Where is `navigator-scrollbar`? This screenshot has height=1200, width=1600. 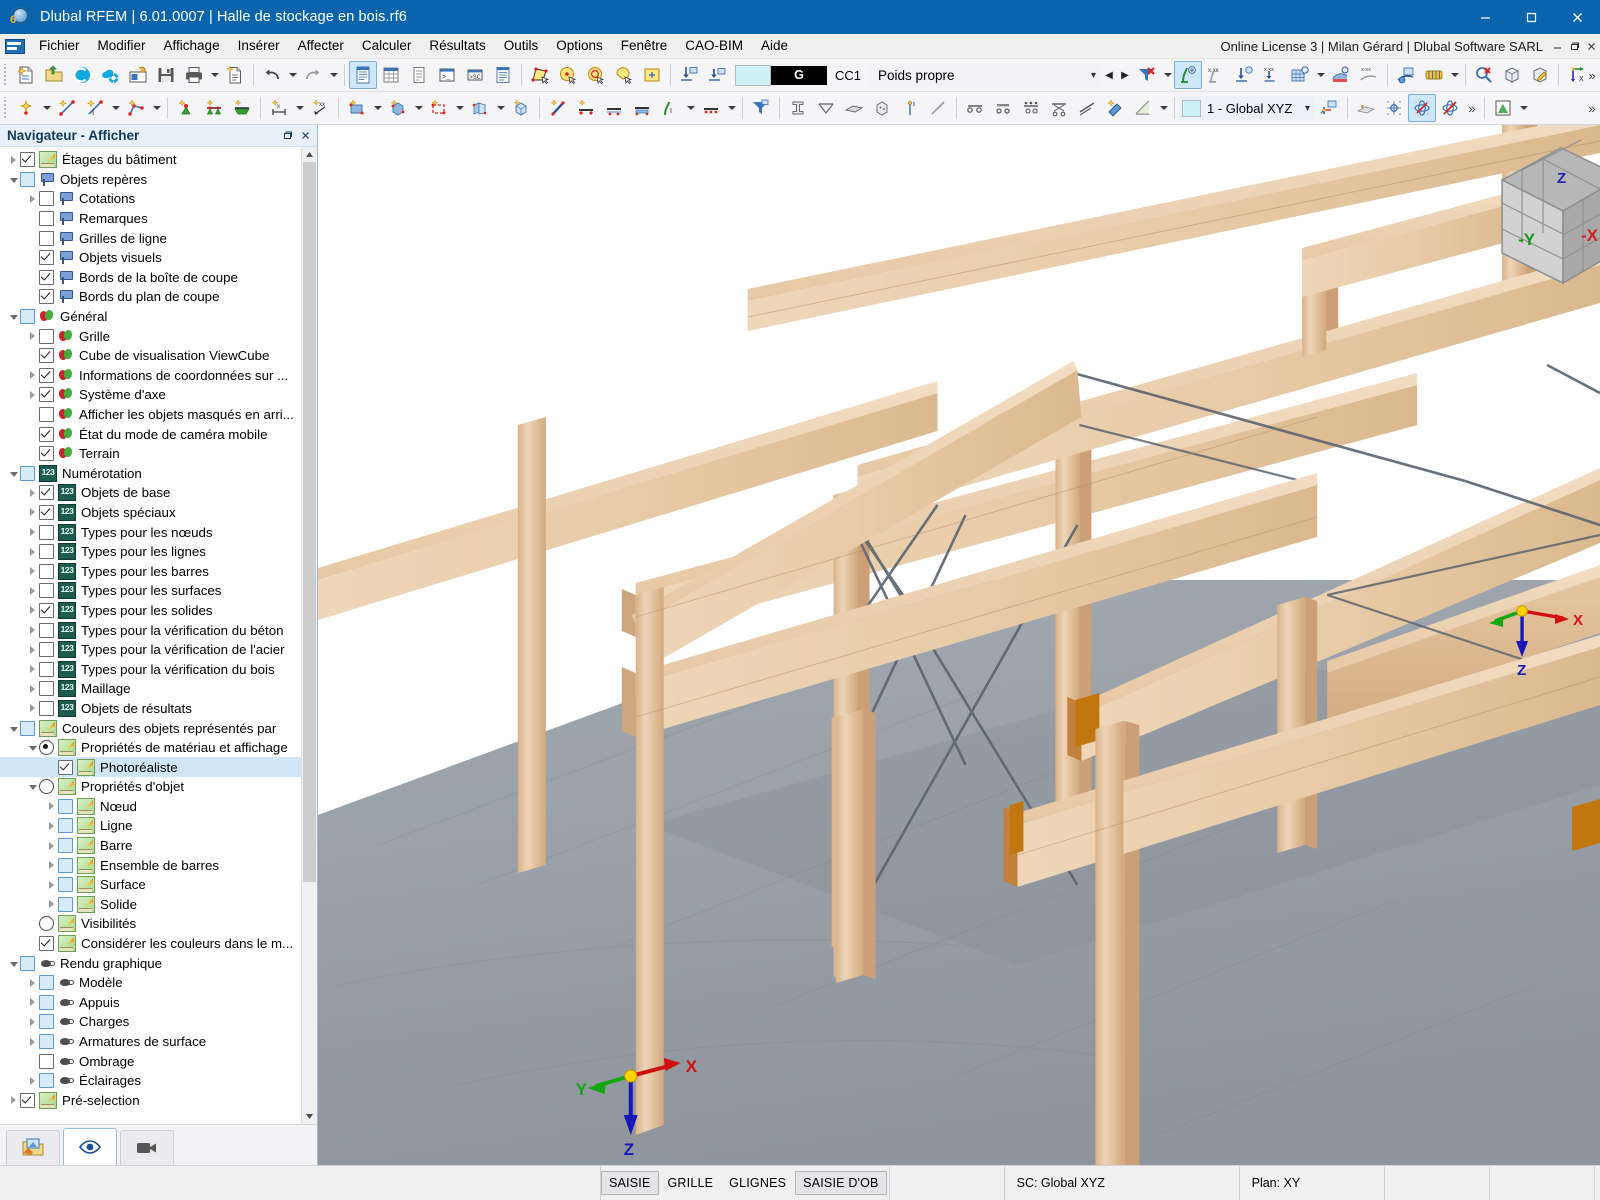 navigator-scrollbar is located at coordinates (309, 635).